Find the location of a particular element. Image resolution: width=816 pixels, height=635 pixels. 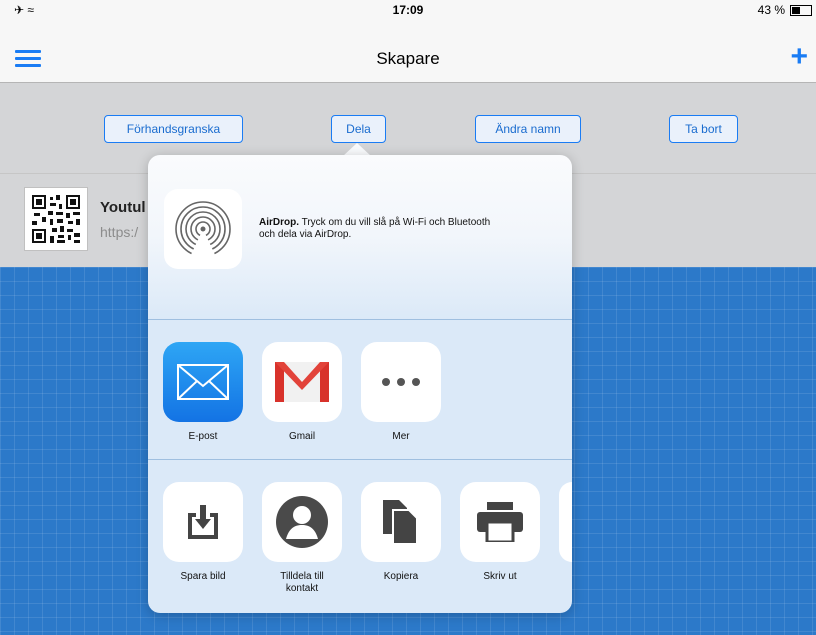

mail-app-button is located at coordinates (203, 382).